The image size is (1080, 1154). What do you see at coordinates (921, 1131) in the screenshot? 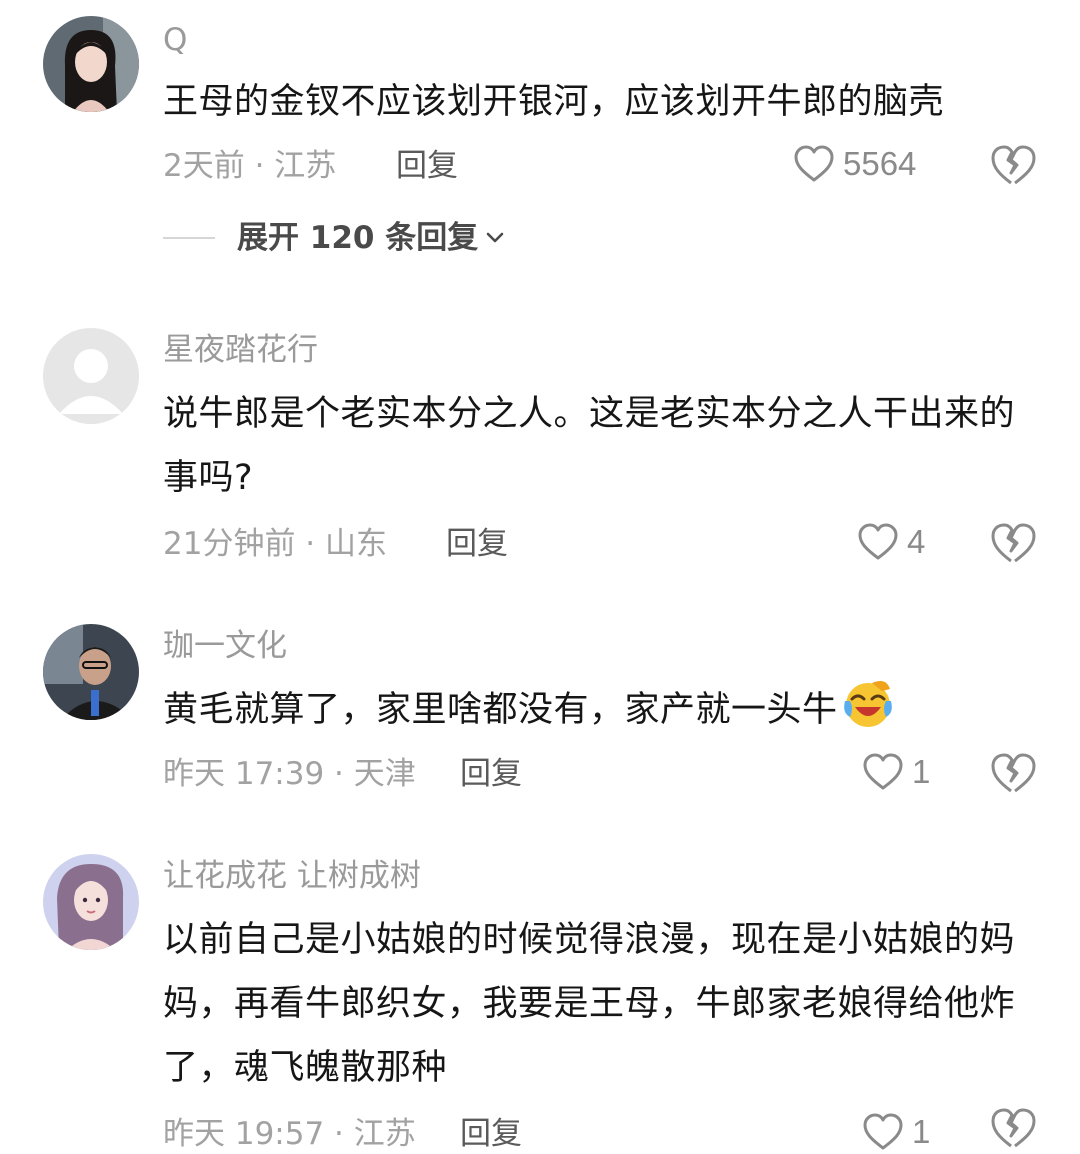
I see `like-count: 1` at bounding box center [921, 1131].